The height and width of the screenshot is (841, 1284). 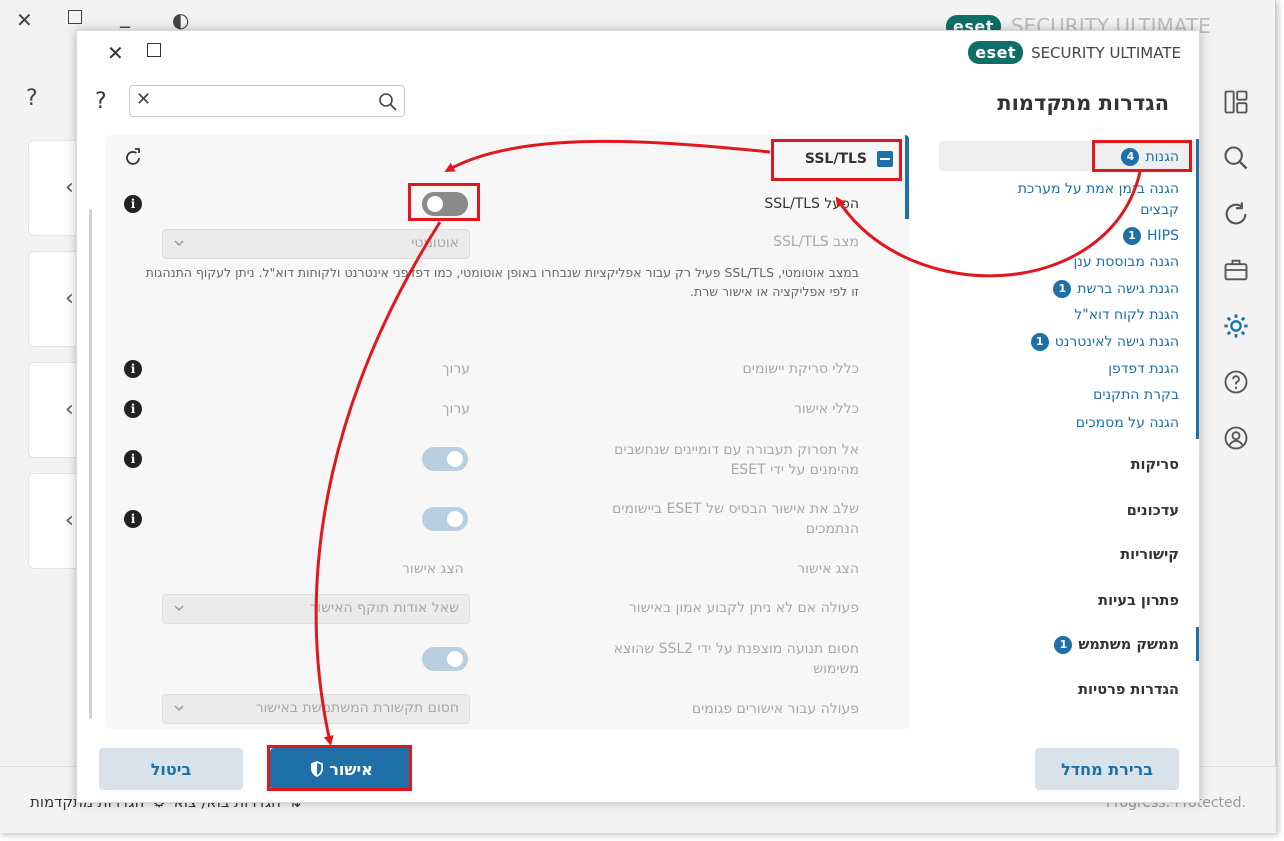 I want to click on block-ssl2-toggle, so click(x=445, y=659).